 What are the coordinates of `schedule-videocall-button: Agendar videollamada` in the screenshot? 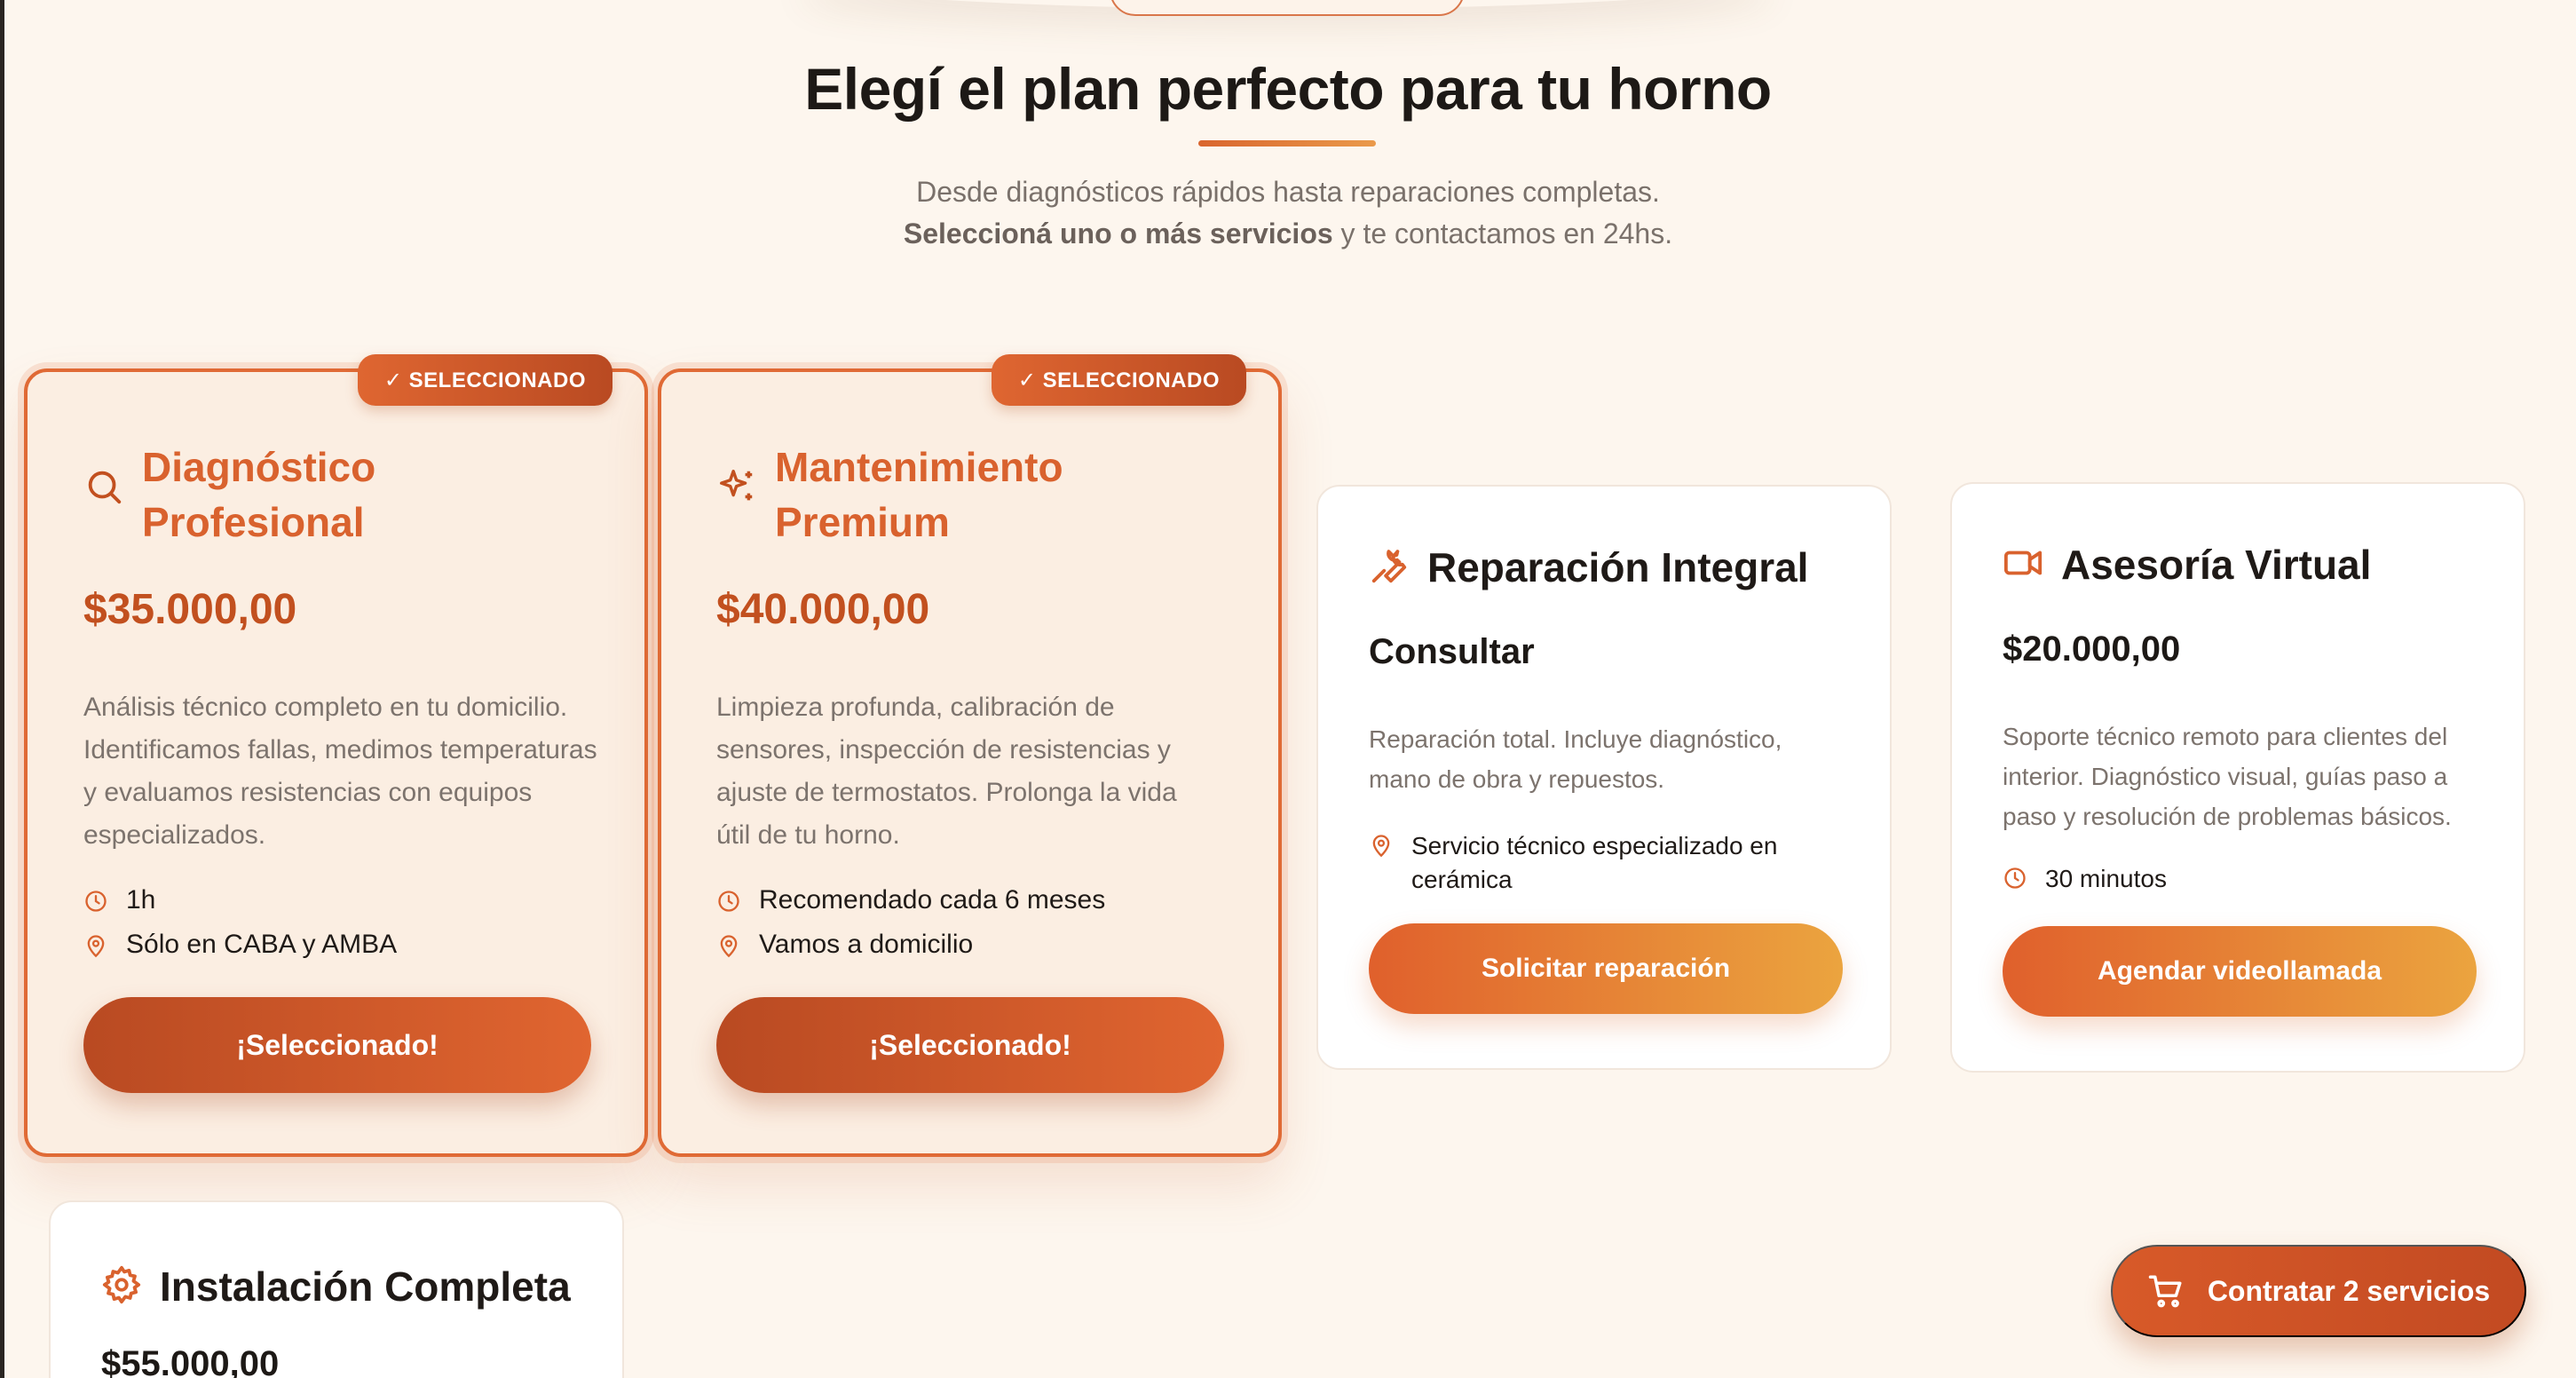 It's located at (2240, 972).